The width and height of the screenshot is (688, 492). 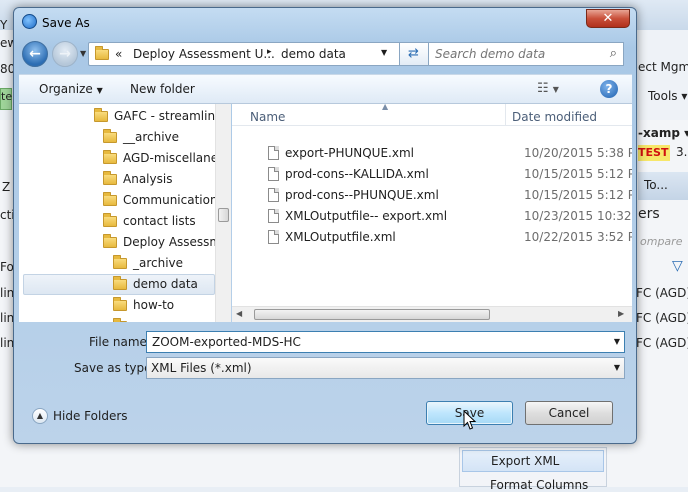 I want to click on file-name-dropdown: ▼, so click(x=617, y=341).